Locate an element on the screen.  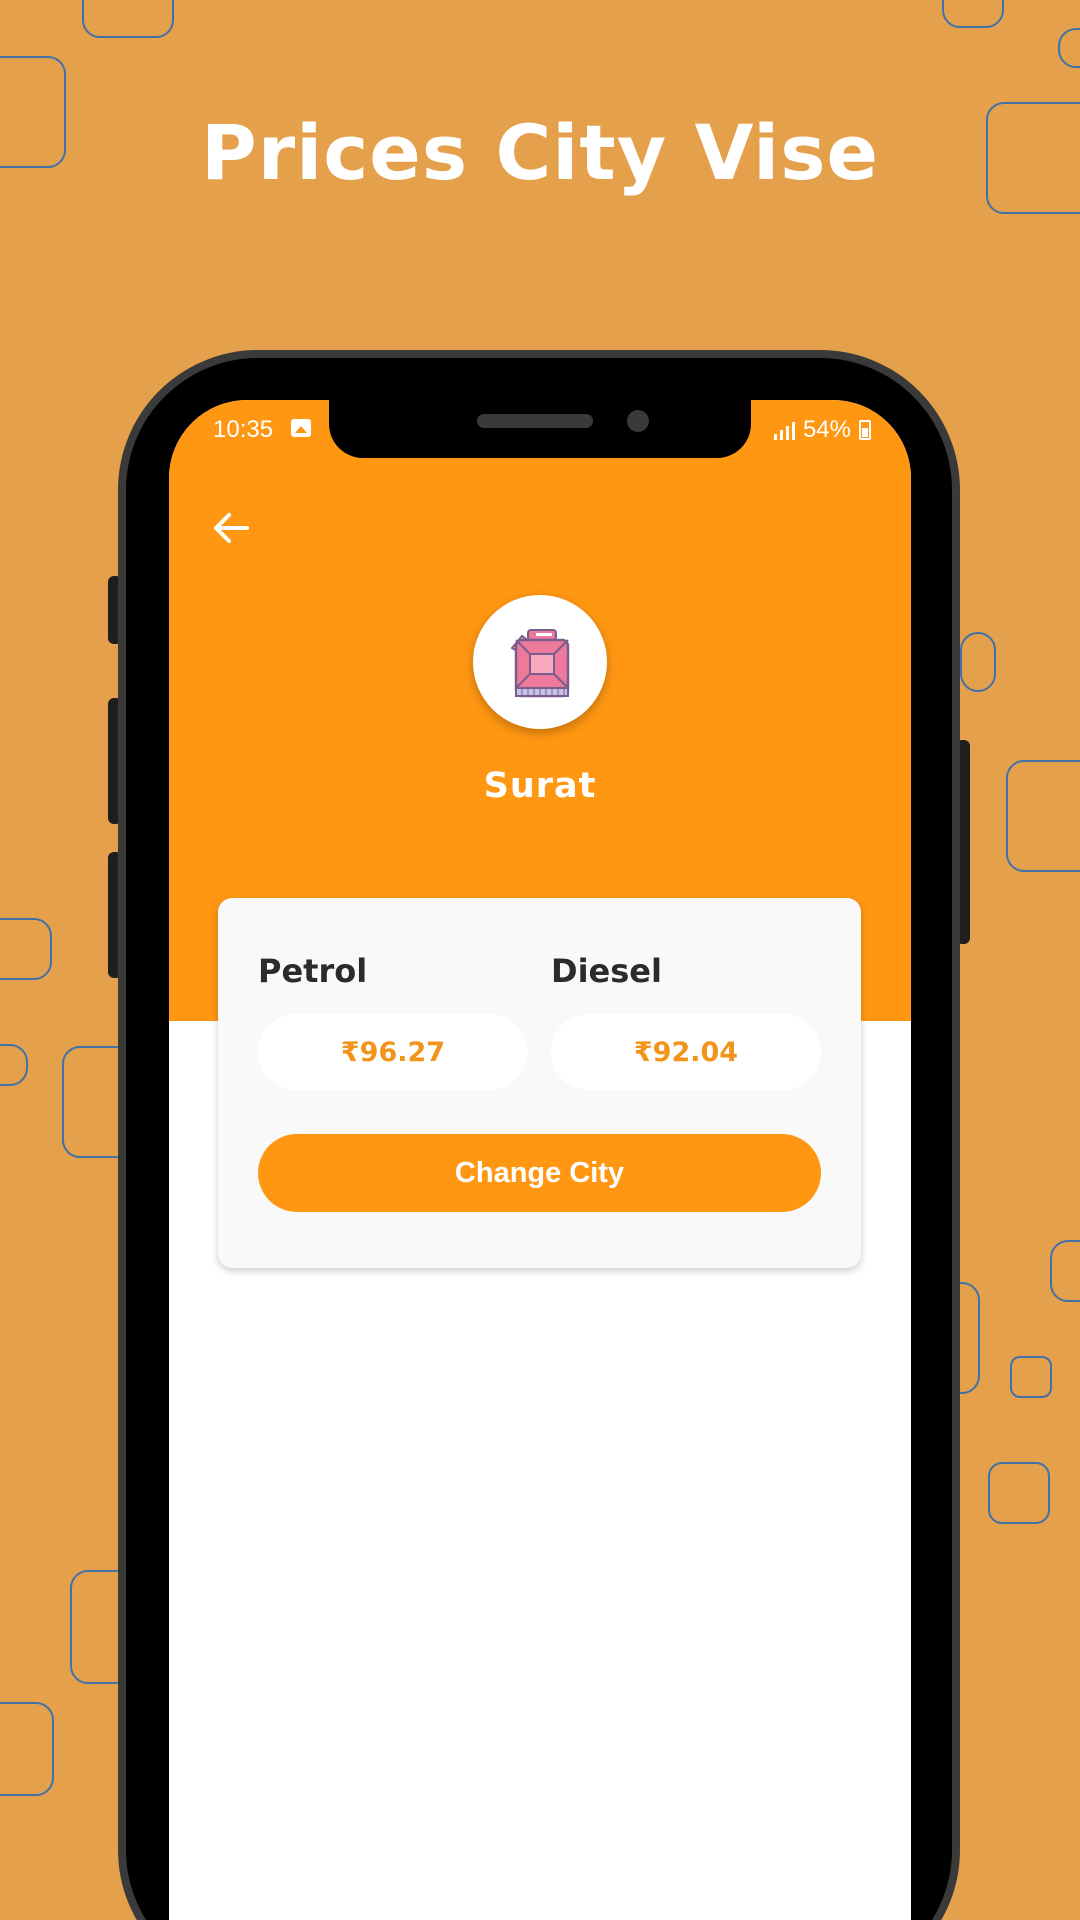
city-name: Surat is located at coordinates (540, 786).